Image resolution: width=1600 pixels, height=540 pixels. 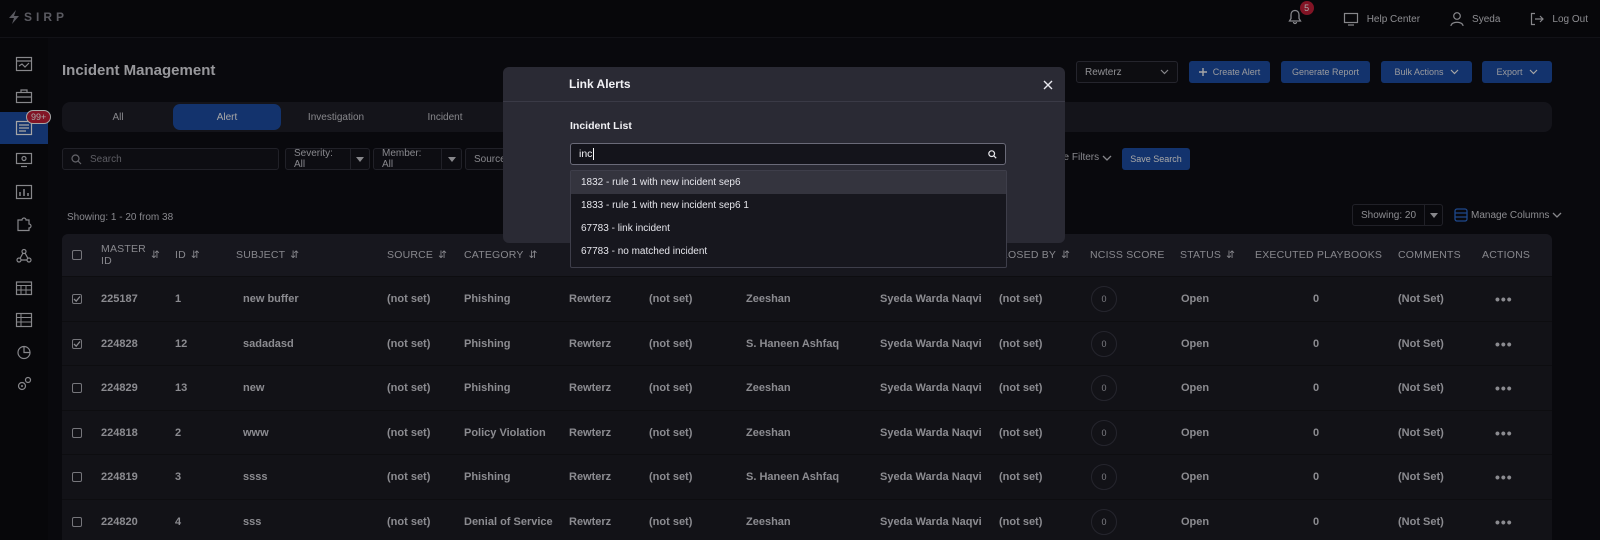 I want to click on divider, so click(x=784, y=101).